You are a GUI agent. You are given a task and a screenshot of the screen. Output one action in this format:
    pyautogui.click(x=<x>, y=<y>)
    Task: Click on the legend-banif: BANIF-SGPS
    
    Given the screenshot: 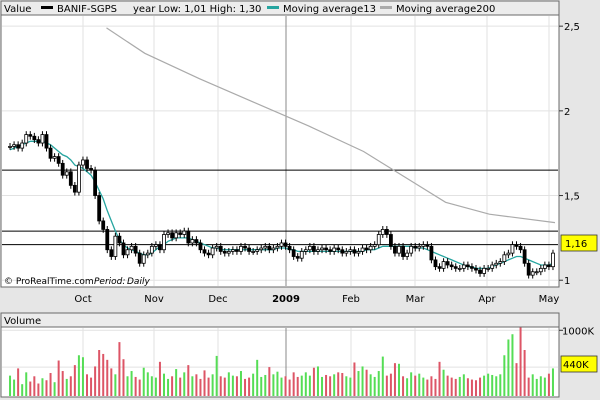 What is the action you would take?
    pyautogui.click(x=87, y=9)
    